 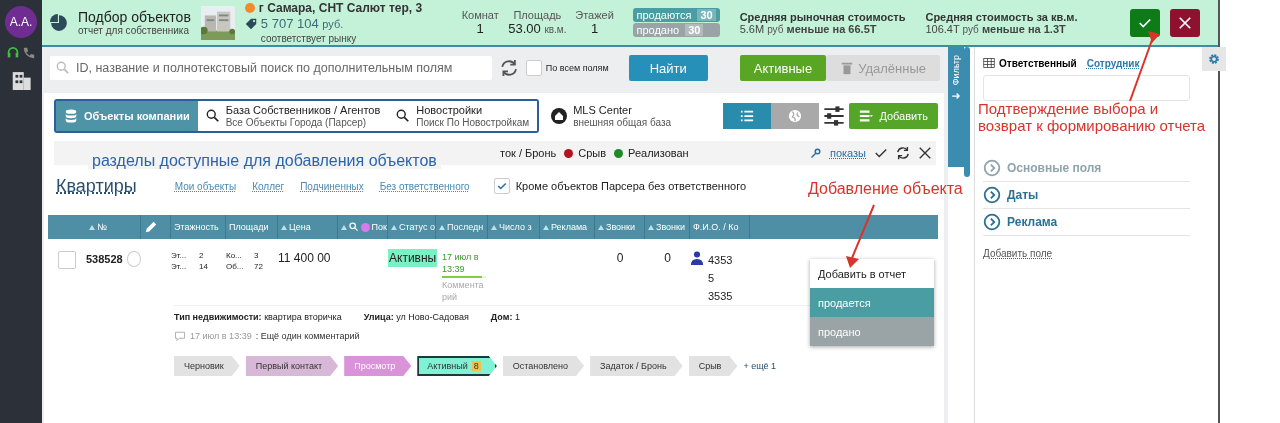 I want to click on close-button, so click(x=1185, y=22).